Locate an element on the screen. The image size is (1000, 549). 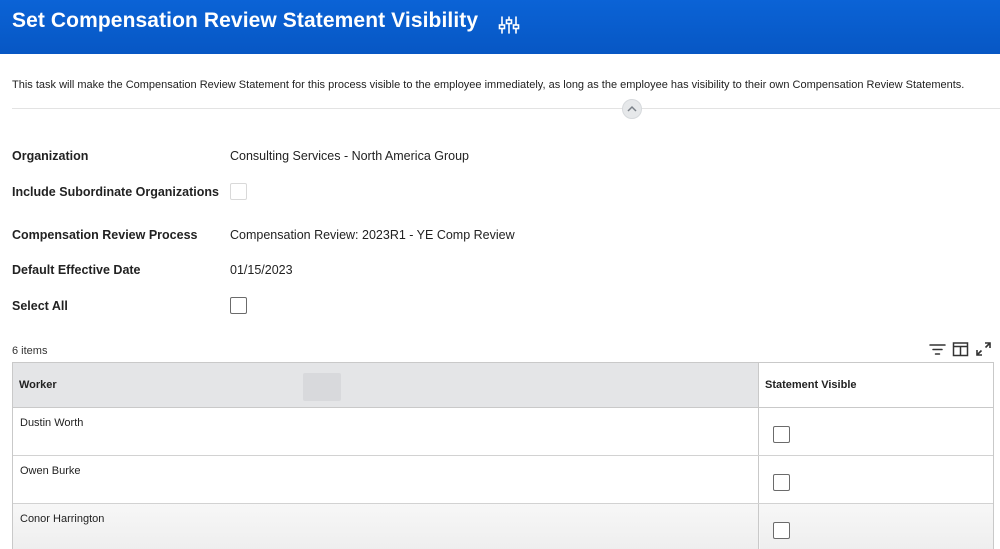
worker-column-label: Worker is located at coordinates (38, 385).